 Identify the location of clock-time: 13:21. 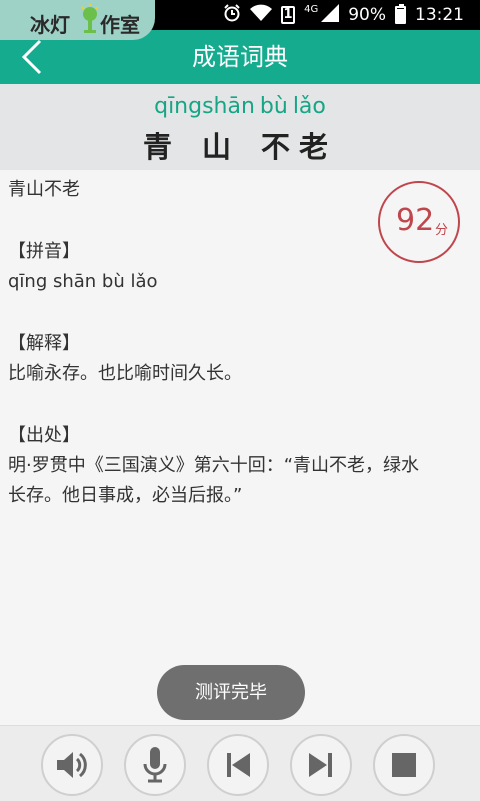
(439, 15).